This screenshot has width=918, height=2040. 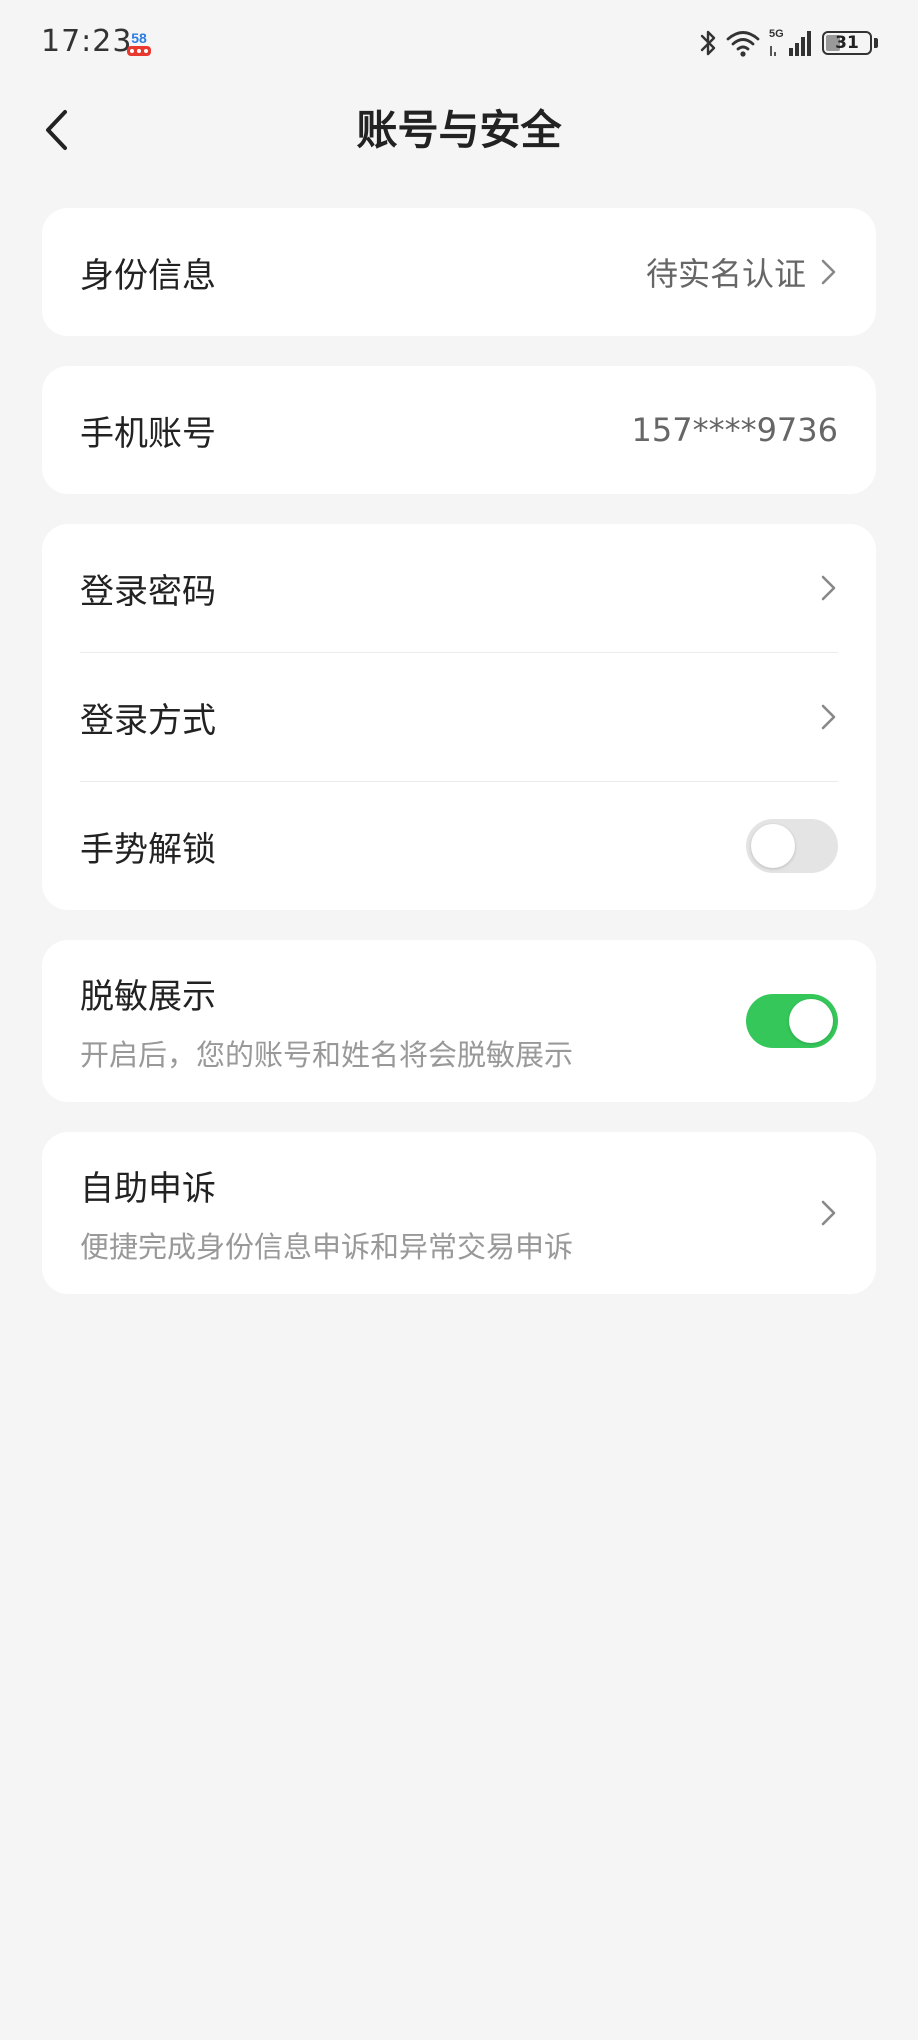 I want to click on desensitize-description: 开启后，您的账号和姓名将会脱敏展示, so click(x=327, y=1054).